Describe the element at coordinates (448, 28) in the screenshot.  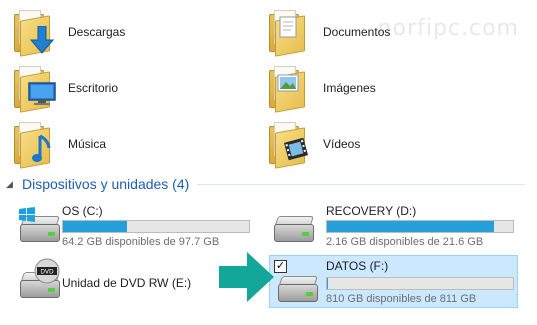
I see `watermark: norfipc.com` at that location.